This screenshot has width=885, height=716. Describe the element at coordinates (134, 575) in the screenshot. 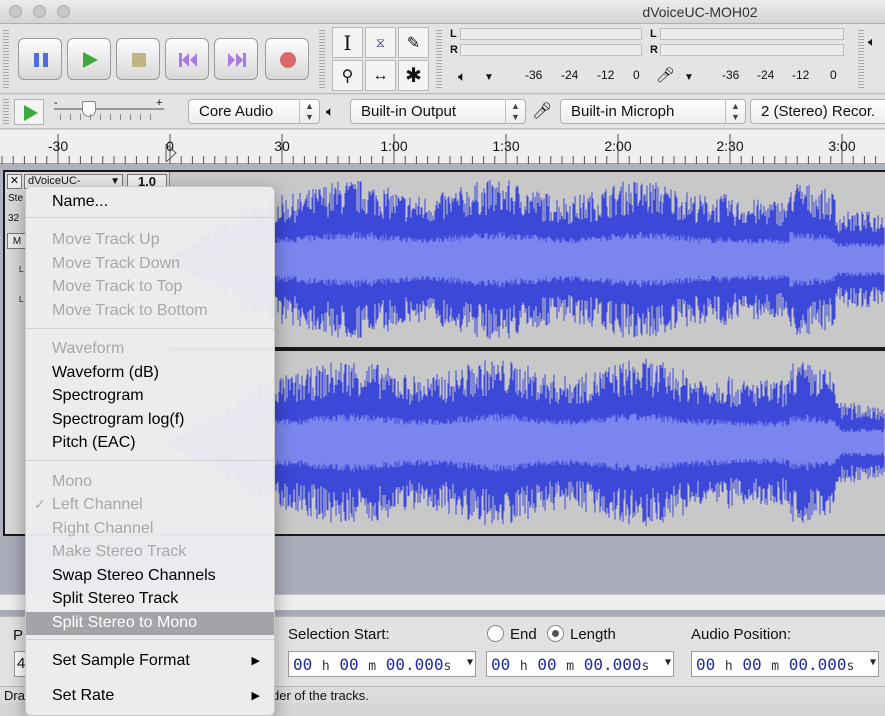

I see `menu-item-label: Swap Stereo Channels` at that location.